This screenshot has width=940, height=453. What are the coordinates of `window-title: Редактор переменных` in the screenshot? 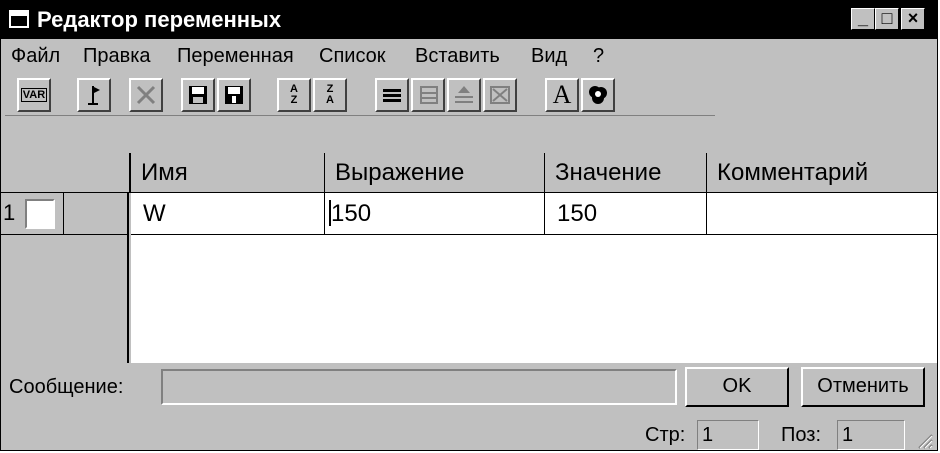 It's located at (159, 19).